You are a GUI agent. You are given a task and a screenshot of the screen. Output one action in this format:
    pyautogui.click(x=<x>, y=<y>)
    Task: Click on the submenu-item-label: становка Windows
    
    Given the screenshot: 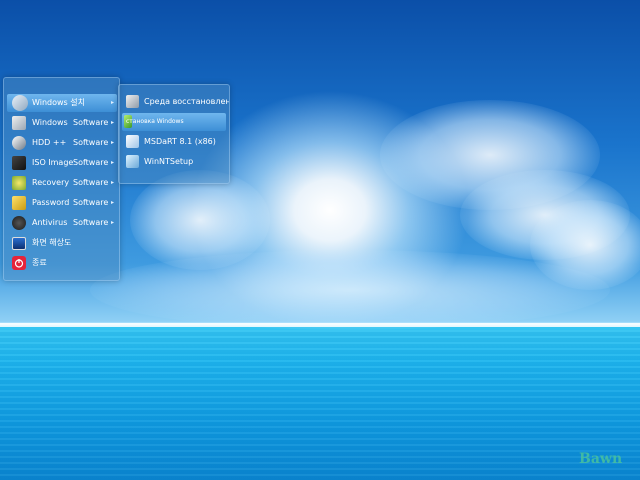 What is the action you would take?
    pyautogui.click(x=155, y=121)
    